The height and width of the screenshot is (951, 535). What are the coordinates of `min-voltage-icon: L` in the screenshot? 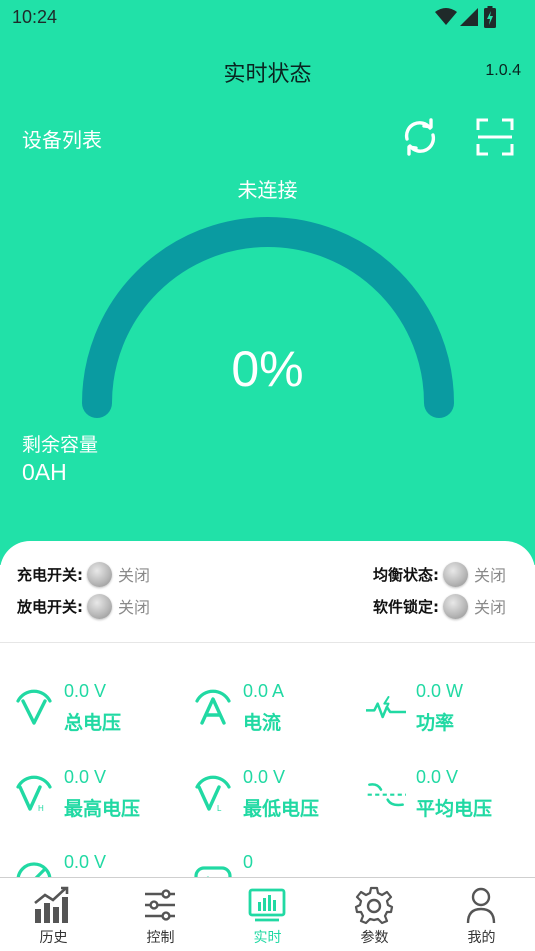 It's located at (213, 794).